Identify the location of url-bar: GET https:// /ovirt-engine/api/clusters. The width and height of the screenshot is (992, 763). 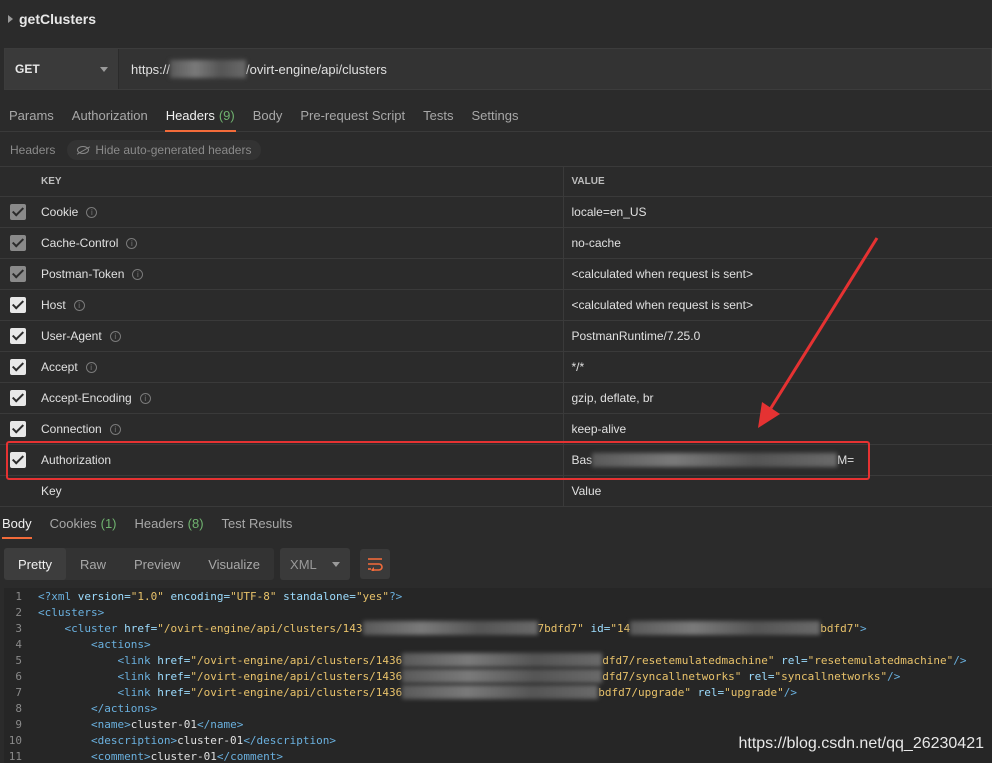
(498, 69).